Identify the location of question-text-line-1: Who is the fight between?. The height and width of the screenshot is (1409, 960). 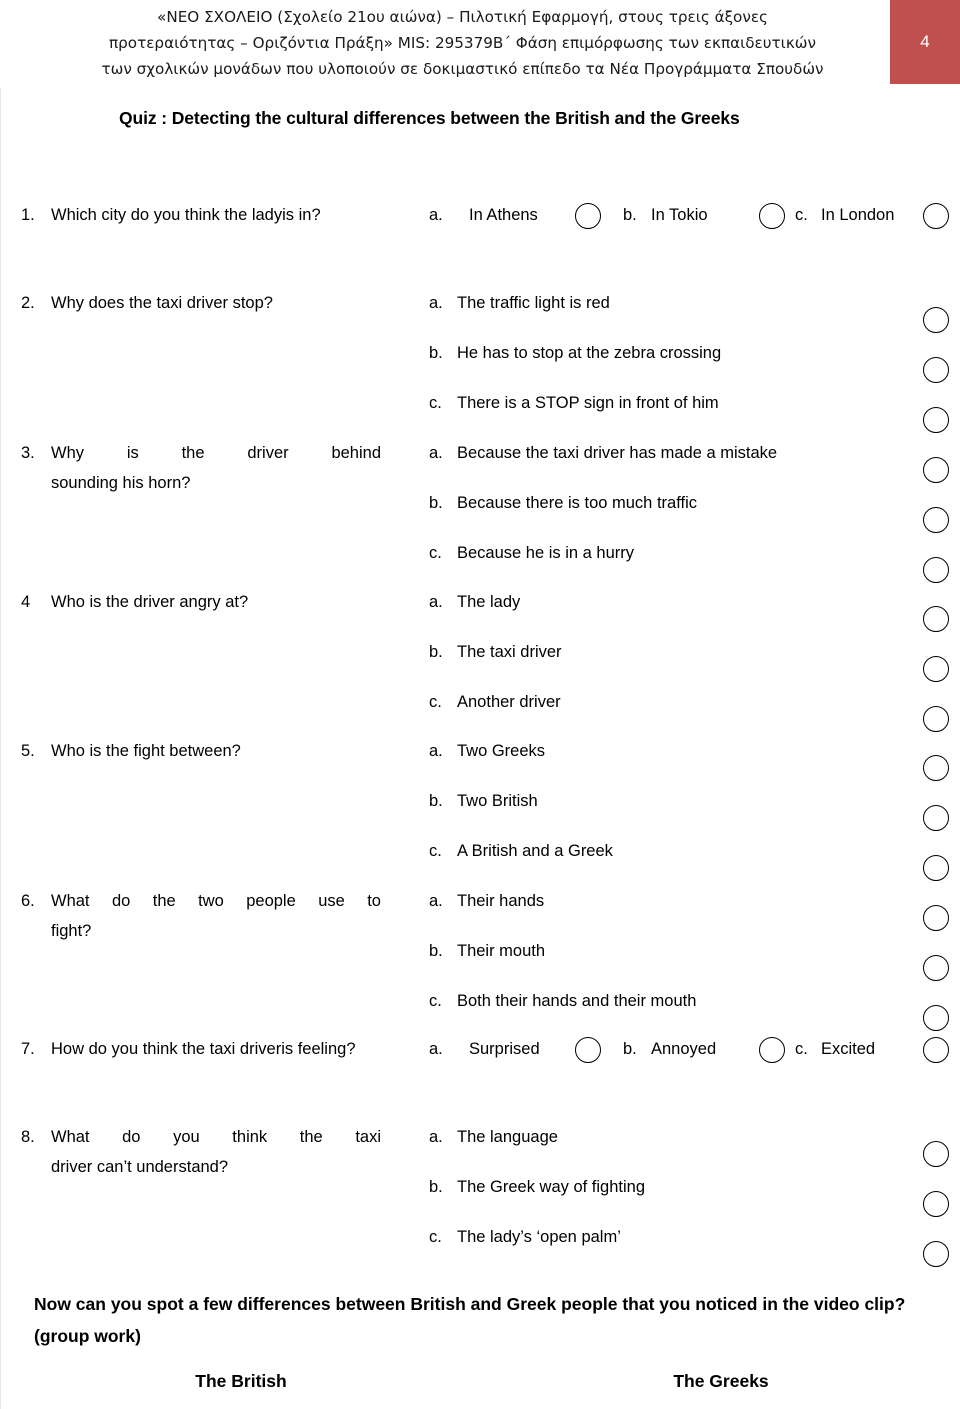
(146, 751).